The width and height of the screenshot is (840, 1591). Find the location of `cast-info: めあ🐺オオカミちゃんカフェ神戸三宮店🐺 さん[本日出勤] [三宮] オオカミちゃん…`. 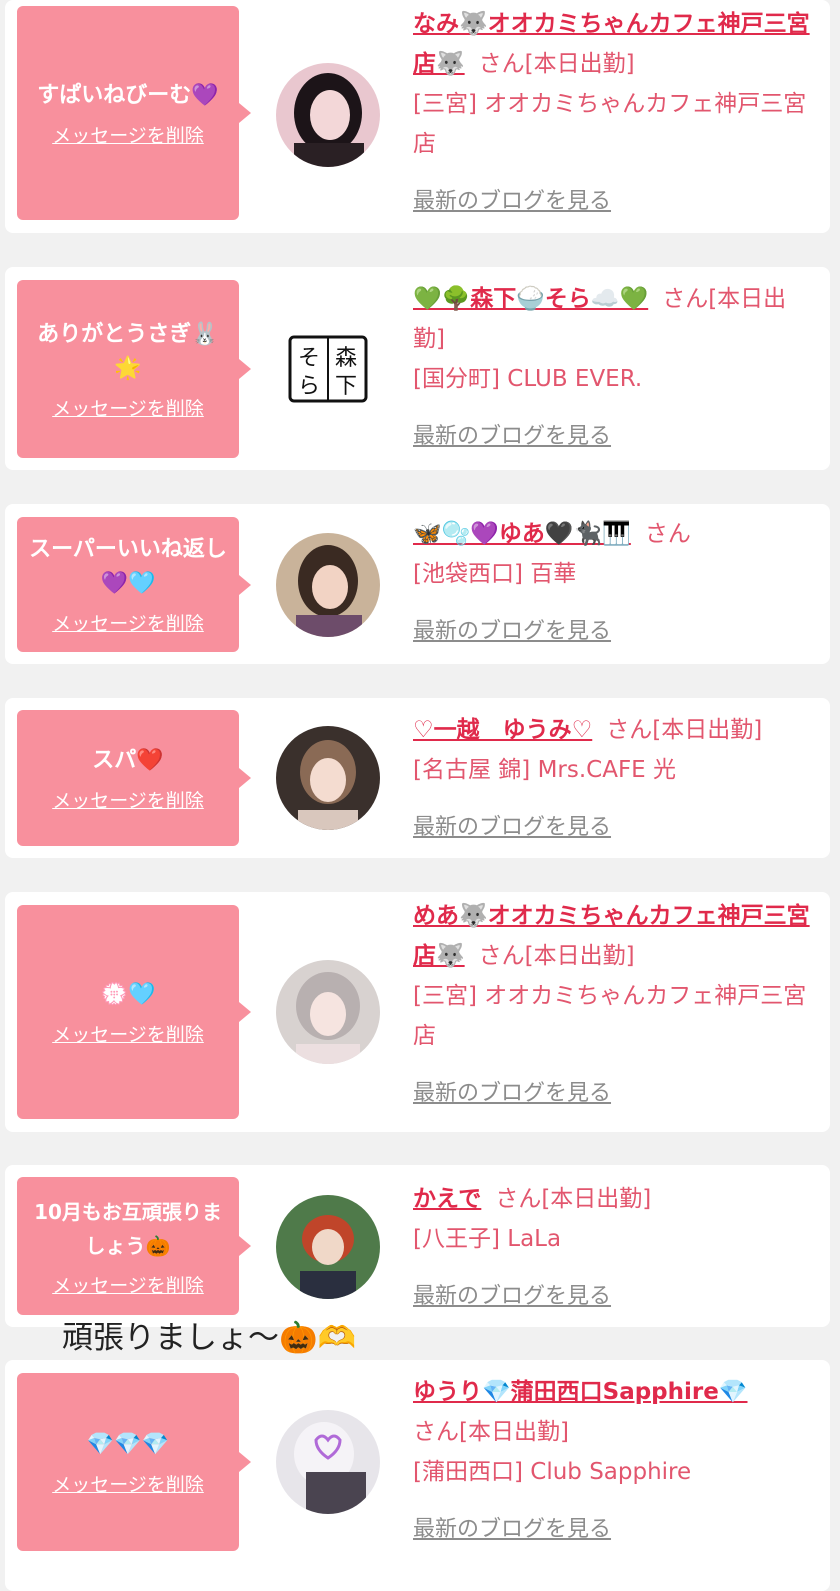

cast-info: めあ🐺オオカミちゃんカフェ神戸三宮店🐺 さん[本日出勤] [三宮] オオカミちゃん… is located at coordinates (613, 1005).